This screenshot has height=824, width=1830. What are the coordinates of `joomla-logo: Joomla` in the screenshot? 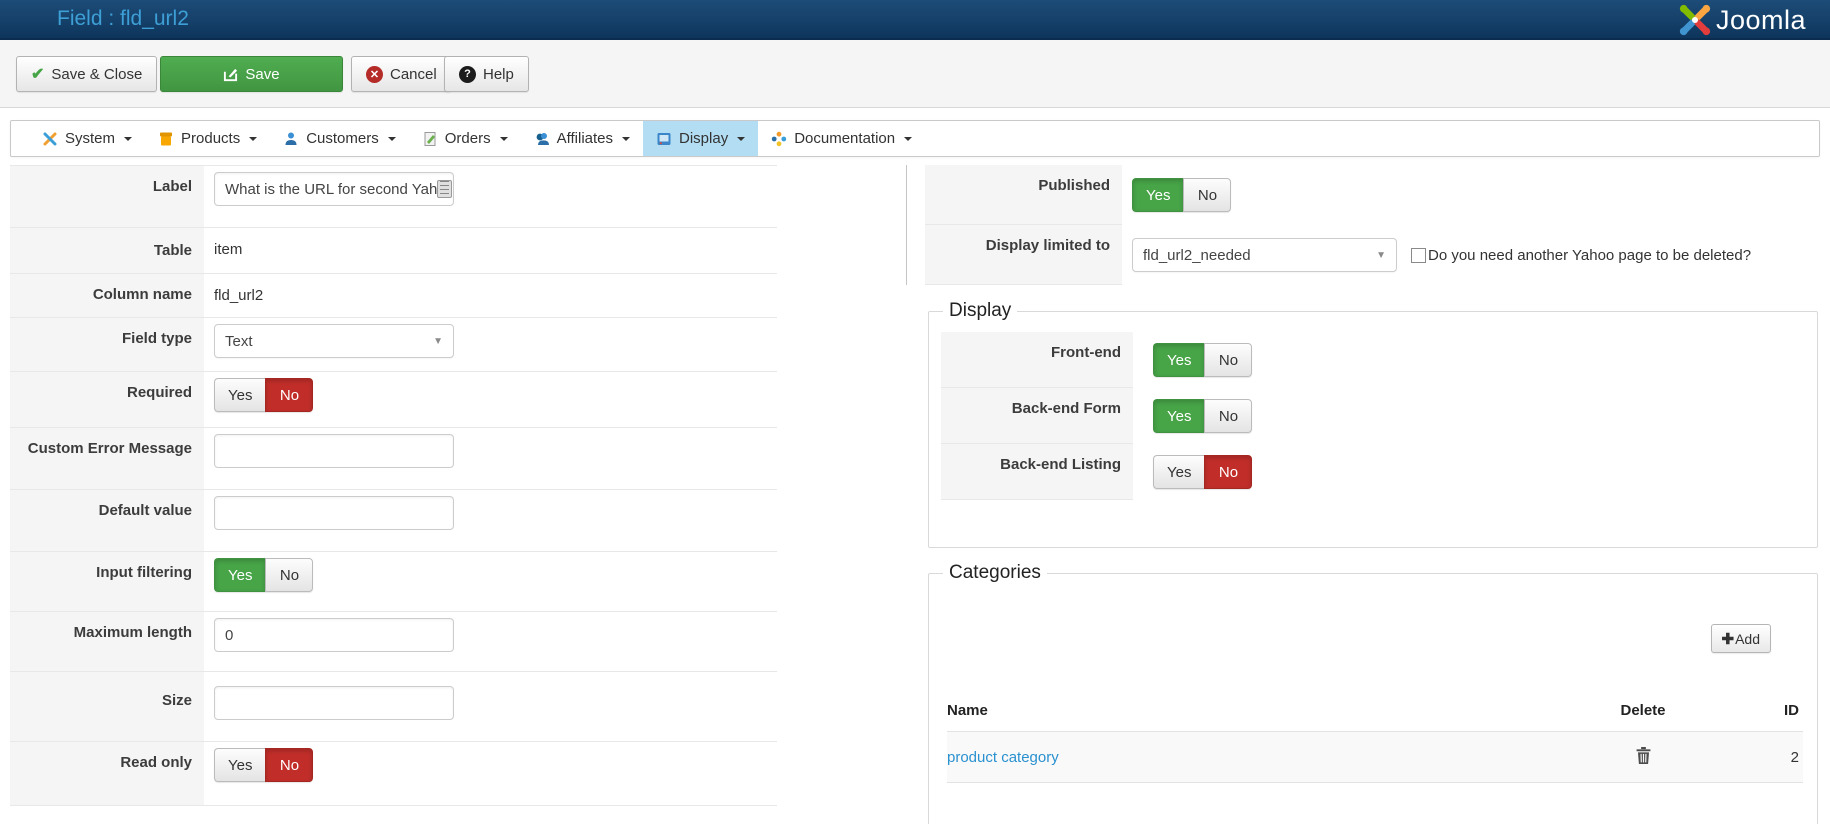 It's located at (1742, 20).